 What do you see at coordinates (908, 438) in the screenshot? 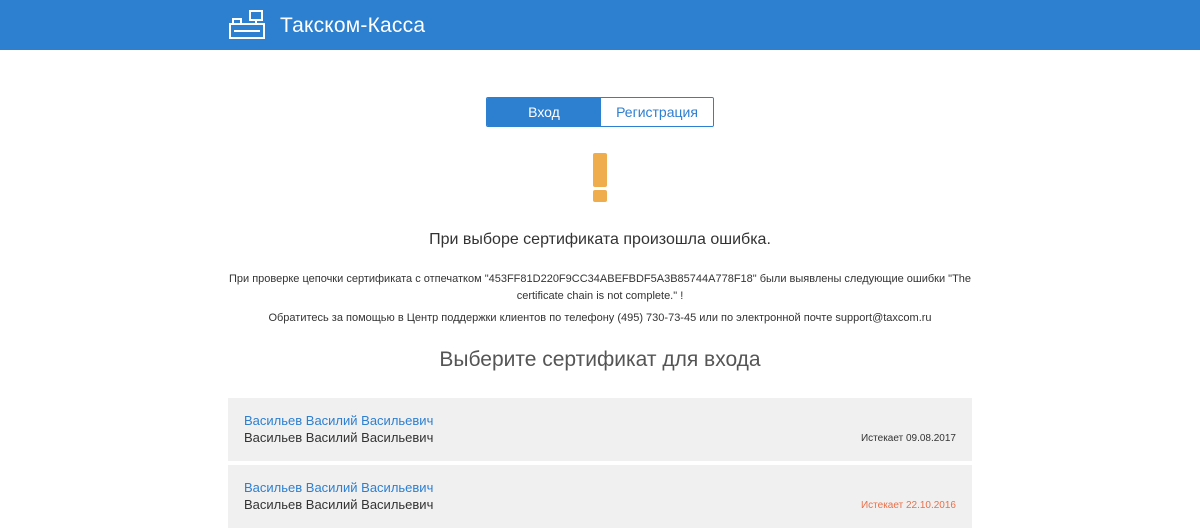
I see `certificate-expiry: Истекает 09.08.2017` at bounding box center [908, 438].